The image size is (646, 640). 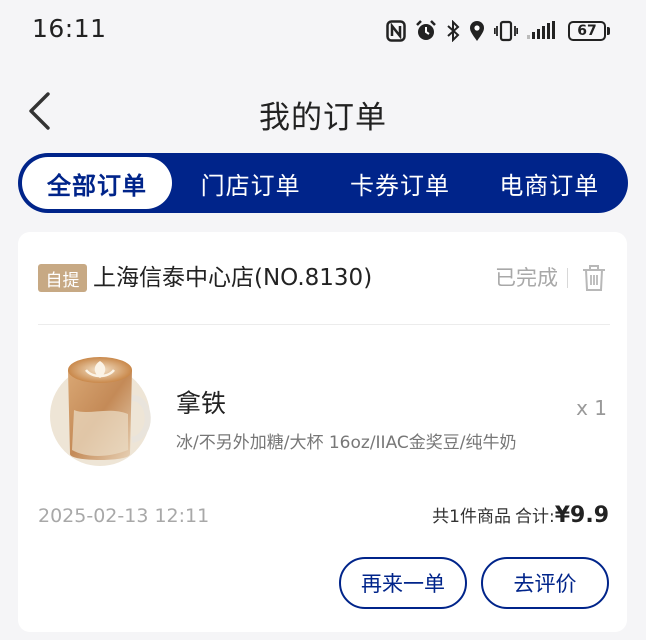 I want to click on location-icon, so click(x=477, y=31).